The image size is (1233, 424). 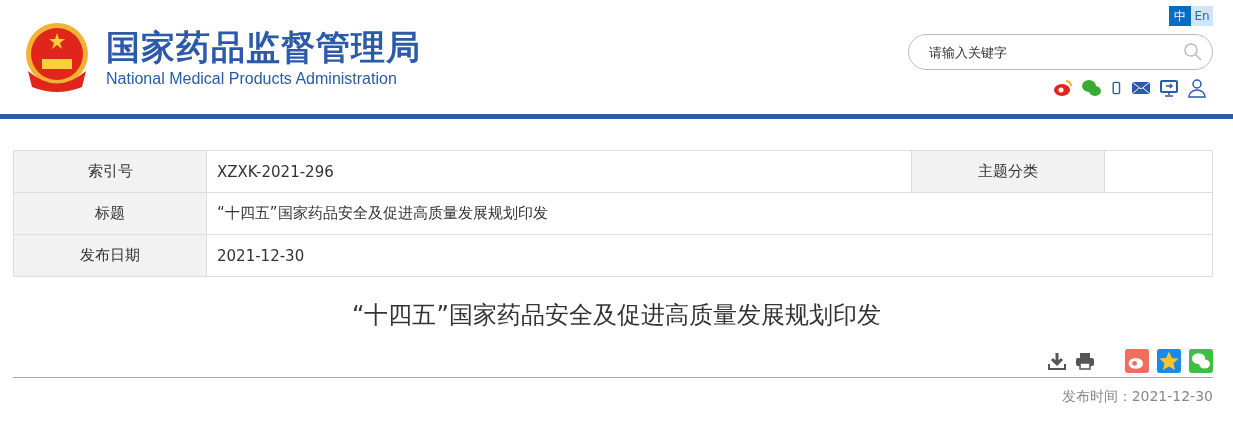 What do you see at coordinates (1197, 88) in the screenshot?
I see `user-icon` at bounding box center [1197, 88].